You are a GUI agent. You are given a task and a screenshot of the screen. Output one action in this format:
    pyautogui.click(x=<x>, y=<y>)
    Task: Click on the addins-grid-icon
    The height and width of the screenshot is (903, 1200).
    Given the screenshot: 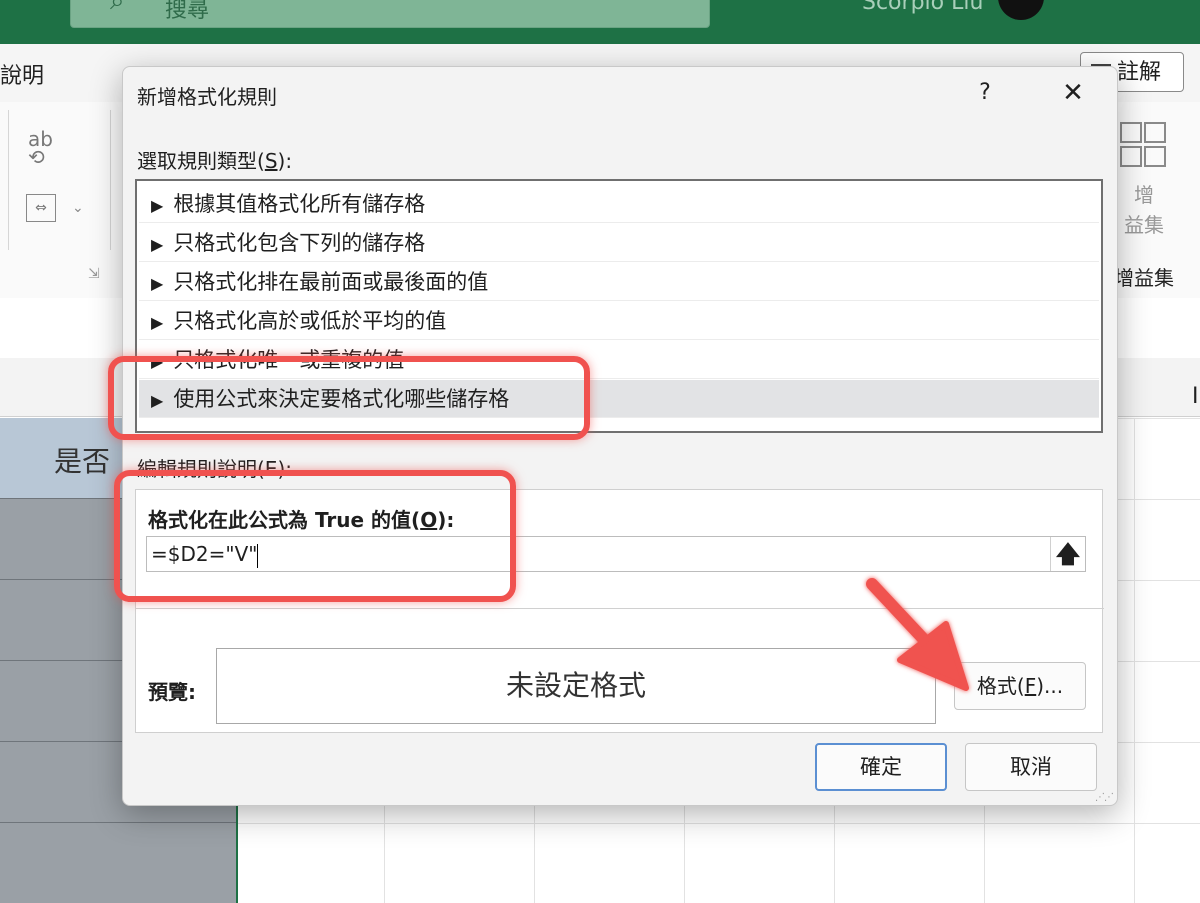 What is the action you would take?
    pyautogui.click(x=1144, y=145)
    